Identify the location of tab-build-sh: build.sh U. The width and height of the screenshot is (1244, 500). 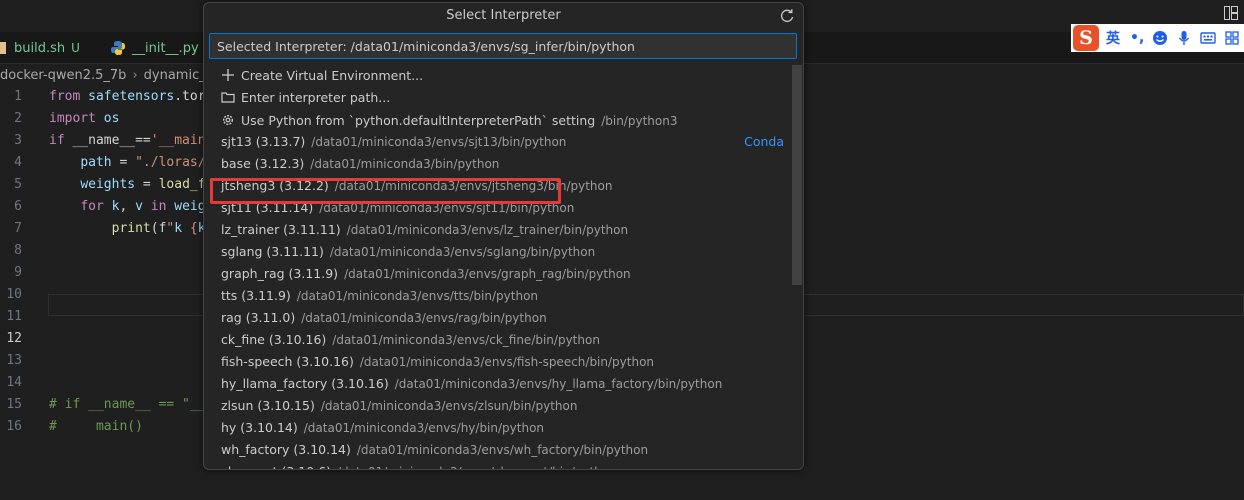
(50, 48).